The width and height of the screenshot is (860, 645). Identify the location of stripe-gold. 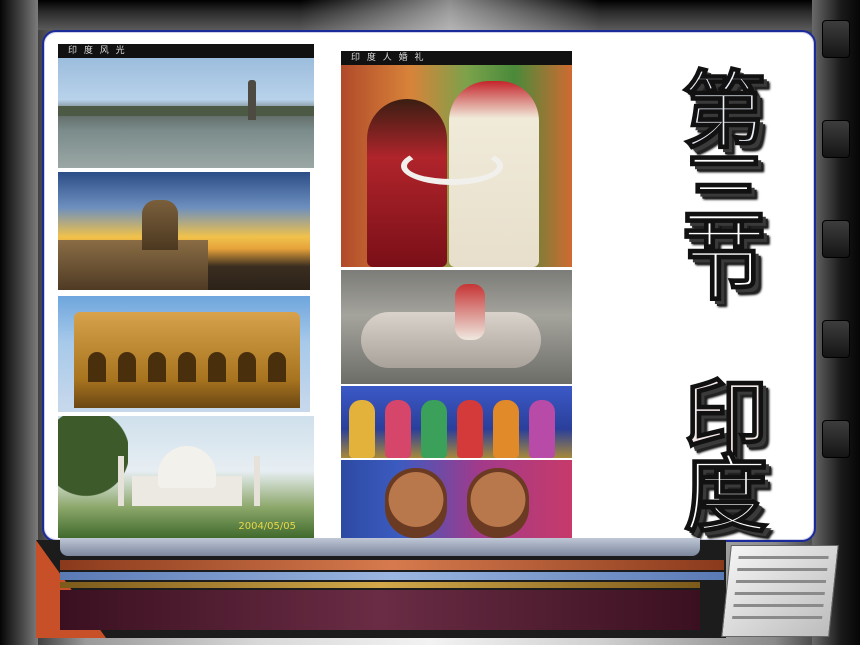
(380, 585).